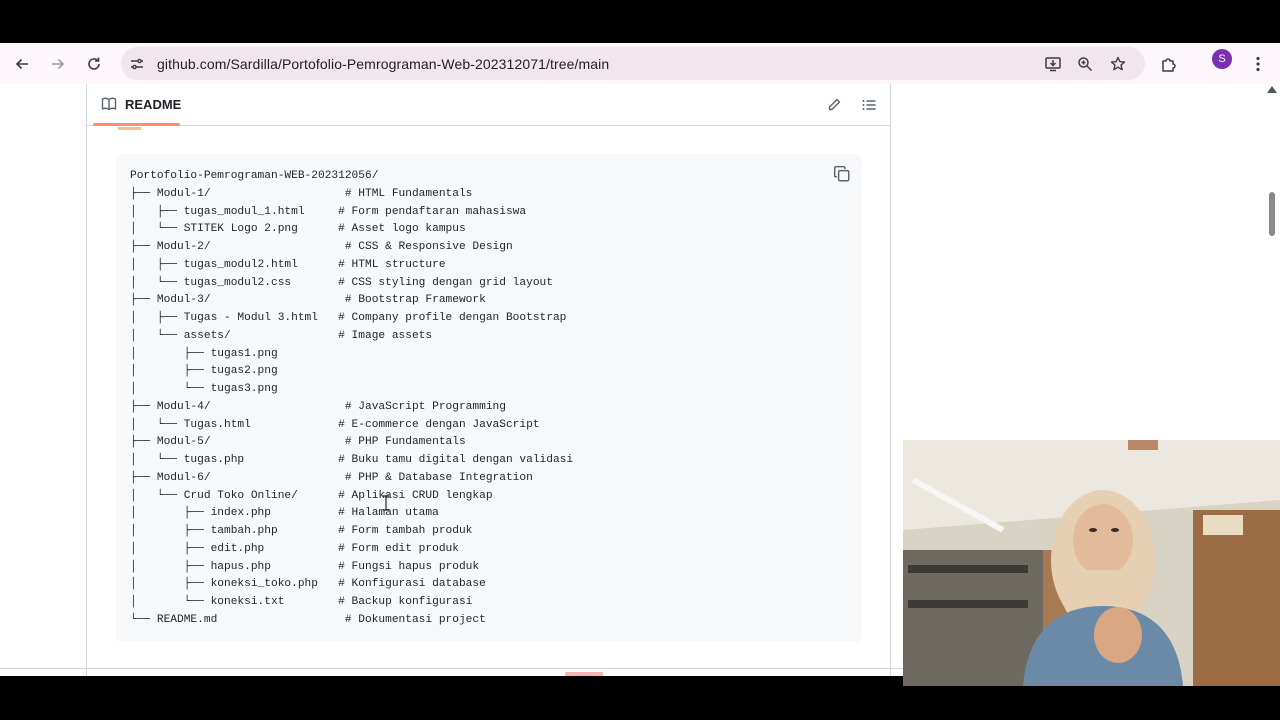  I want to click on page-divider, so click(451, 668).